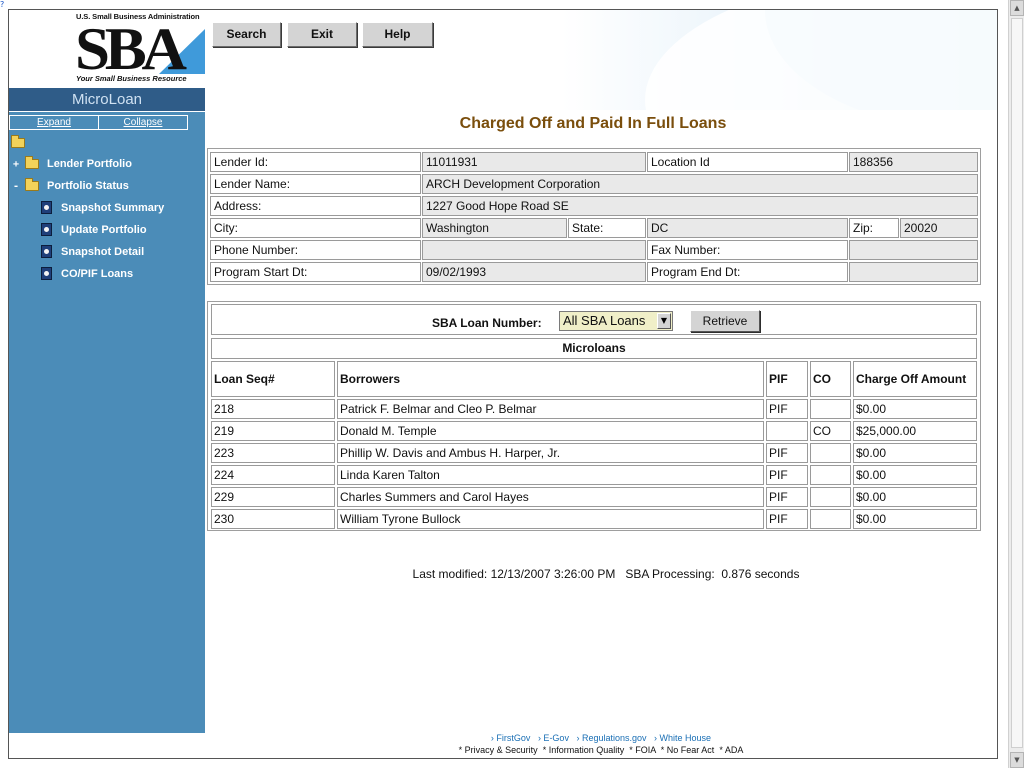 Image resolution: width=1024 pixels, height=768 pixels. What do you see at coordinates (246, 34) in the screenshot?
I see `search-button: Search` at bounding box center [246, 34].